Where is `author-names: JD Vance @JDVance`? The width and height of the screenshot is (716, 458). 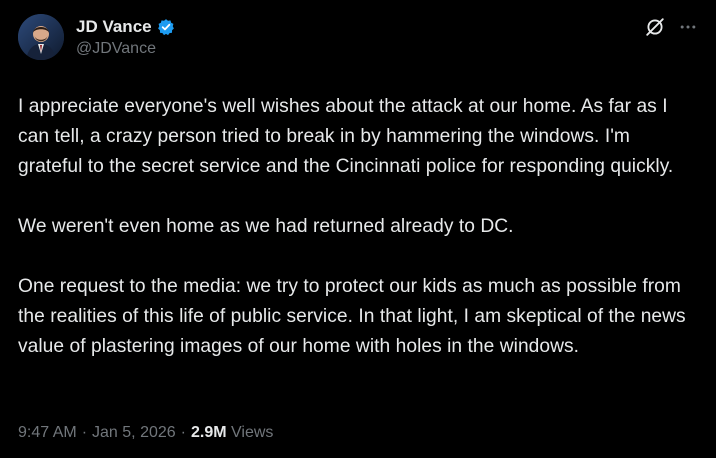
author-names: JD Vance @JDVance is located at coordinates (125, 38).